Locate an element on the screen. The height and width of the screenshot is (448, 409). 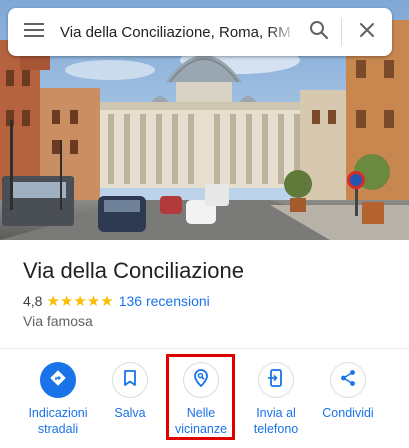
save-circle is located at coordinates (130, 380).